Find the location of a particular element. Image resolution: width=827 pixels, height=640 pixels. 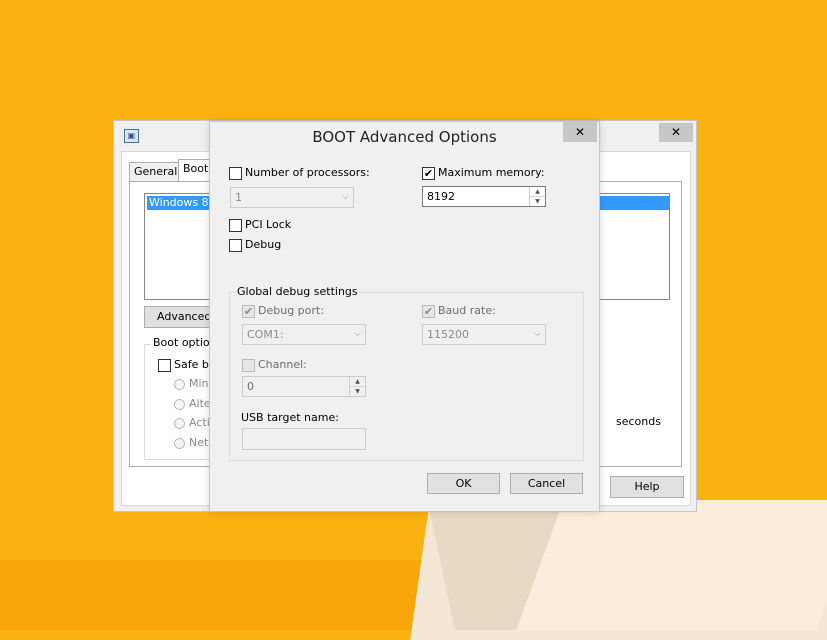

debug-port-label: Debug port: is located at coordinates (291, 310).